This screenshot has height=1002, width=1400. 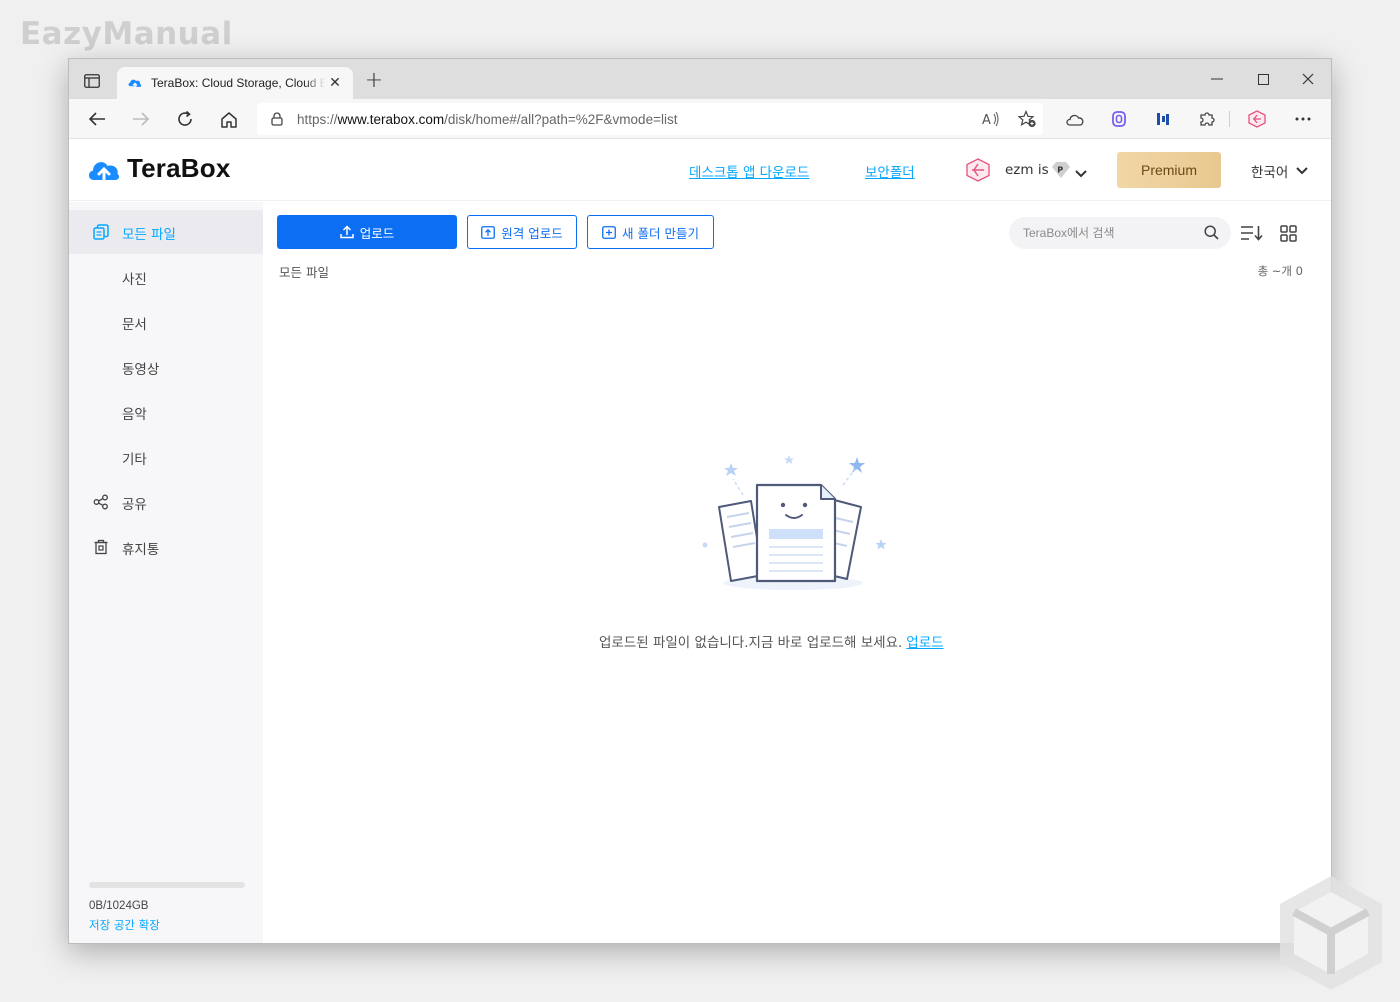 I want to click on upload-button-label: 업로드, so click(x=377, y=233).